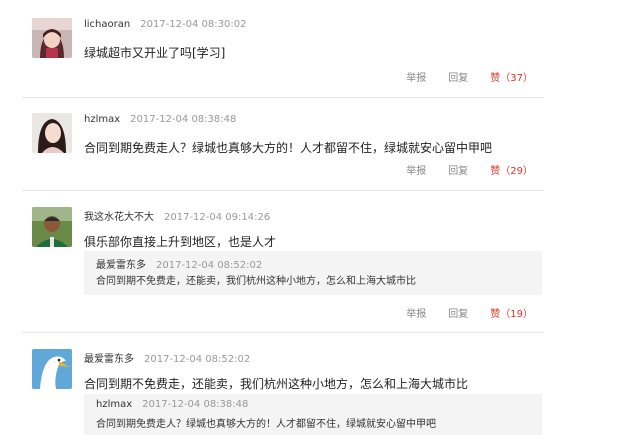  What do you see at coordinates (109, 359) in the screenshot?
I see `username: 最爱雷东多` at bounding box center [109, 359].